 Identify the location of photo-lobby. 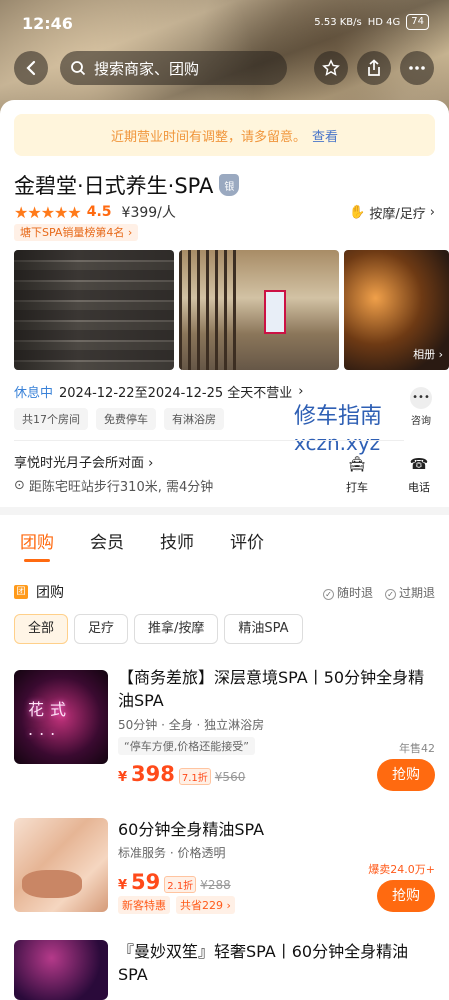
(259, 310).